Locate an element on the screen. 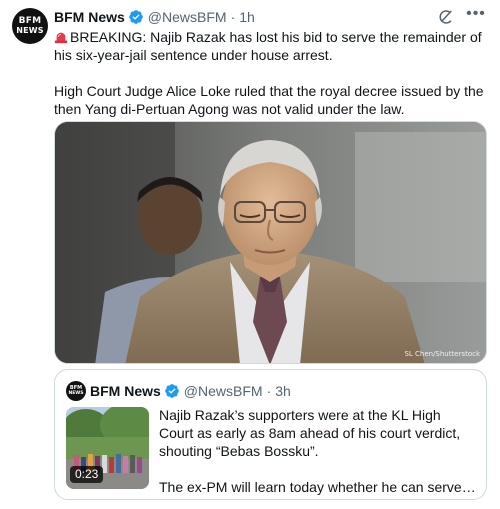  siren-emoji-icon is located at coordinates (61, 38).